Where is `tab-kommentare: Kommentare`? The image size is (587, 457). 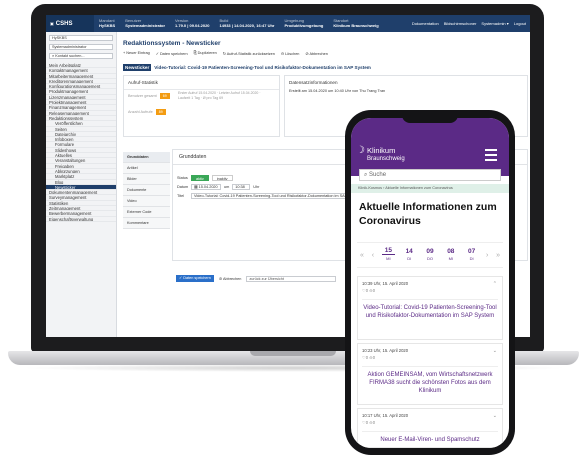 tab-kommentare: Kommentare is located at coordinates (146, 223).